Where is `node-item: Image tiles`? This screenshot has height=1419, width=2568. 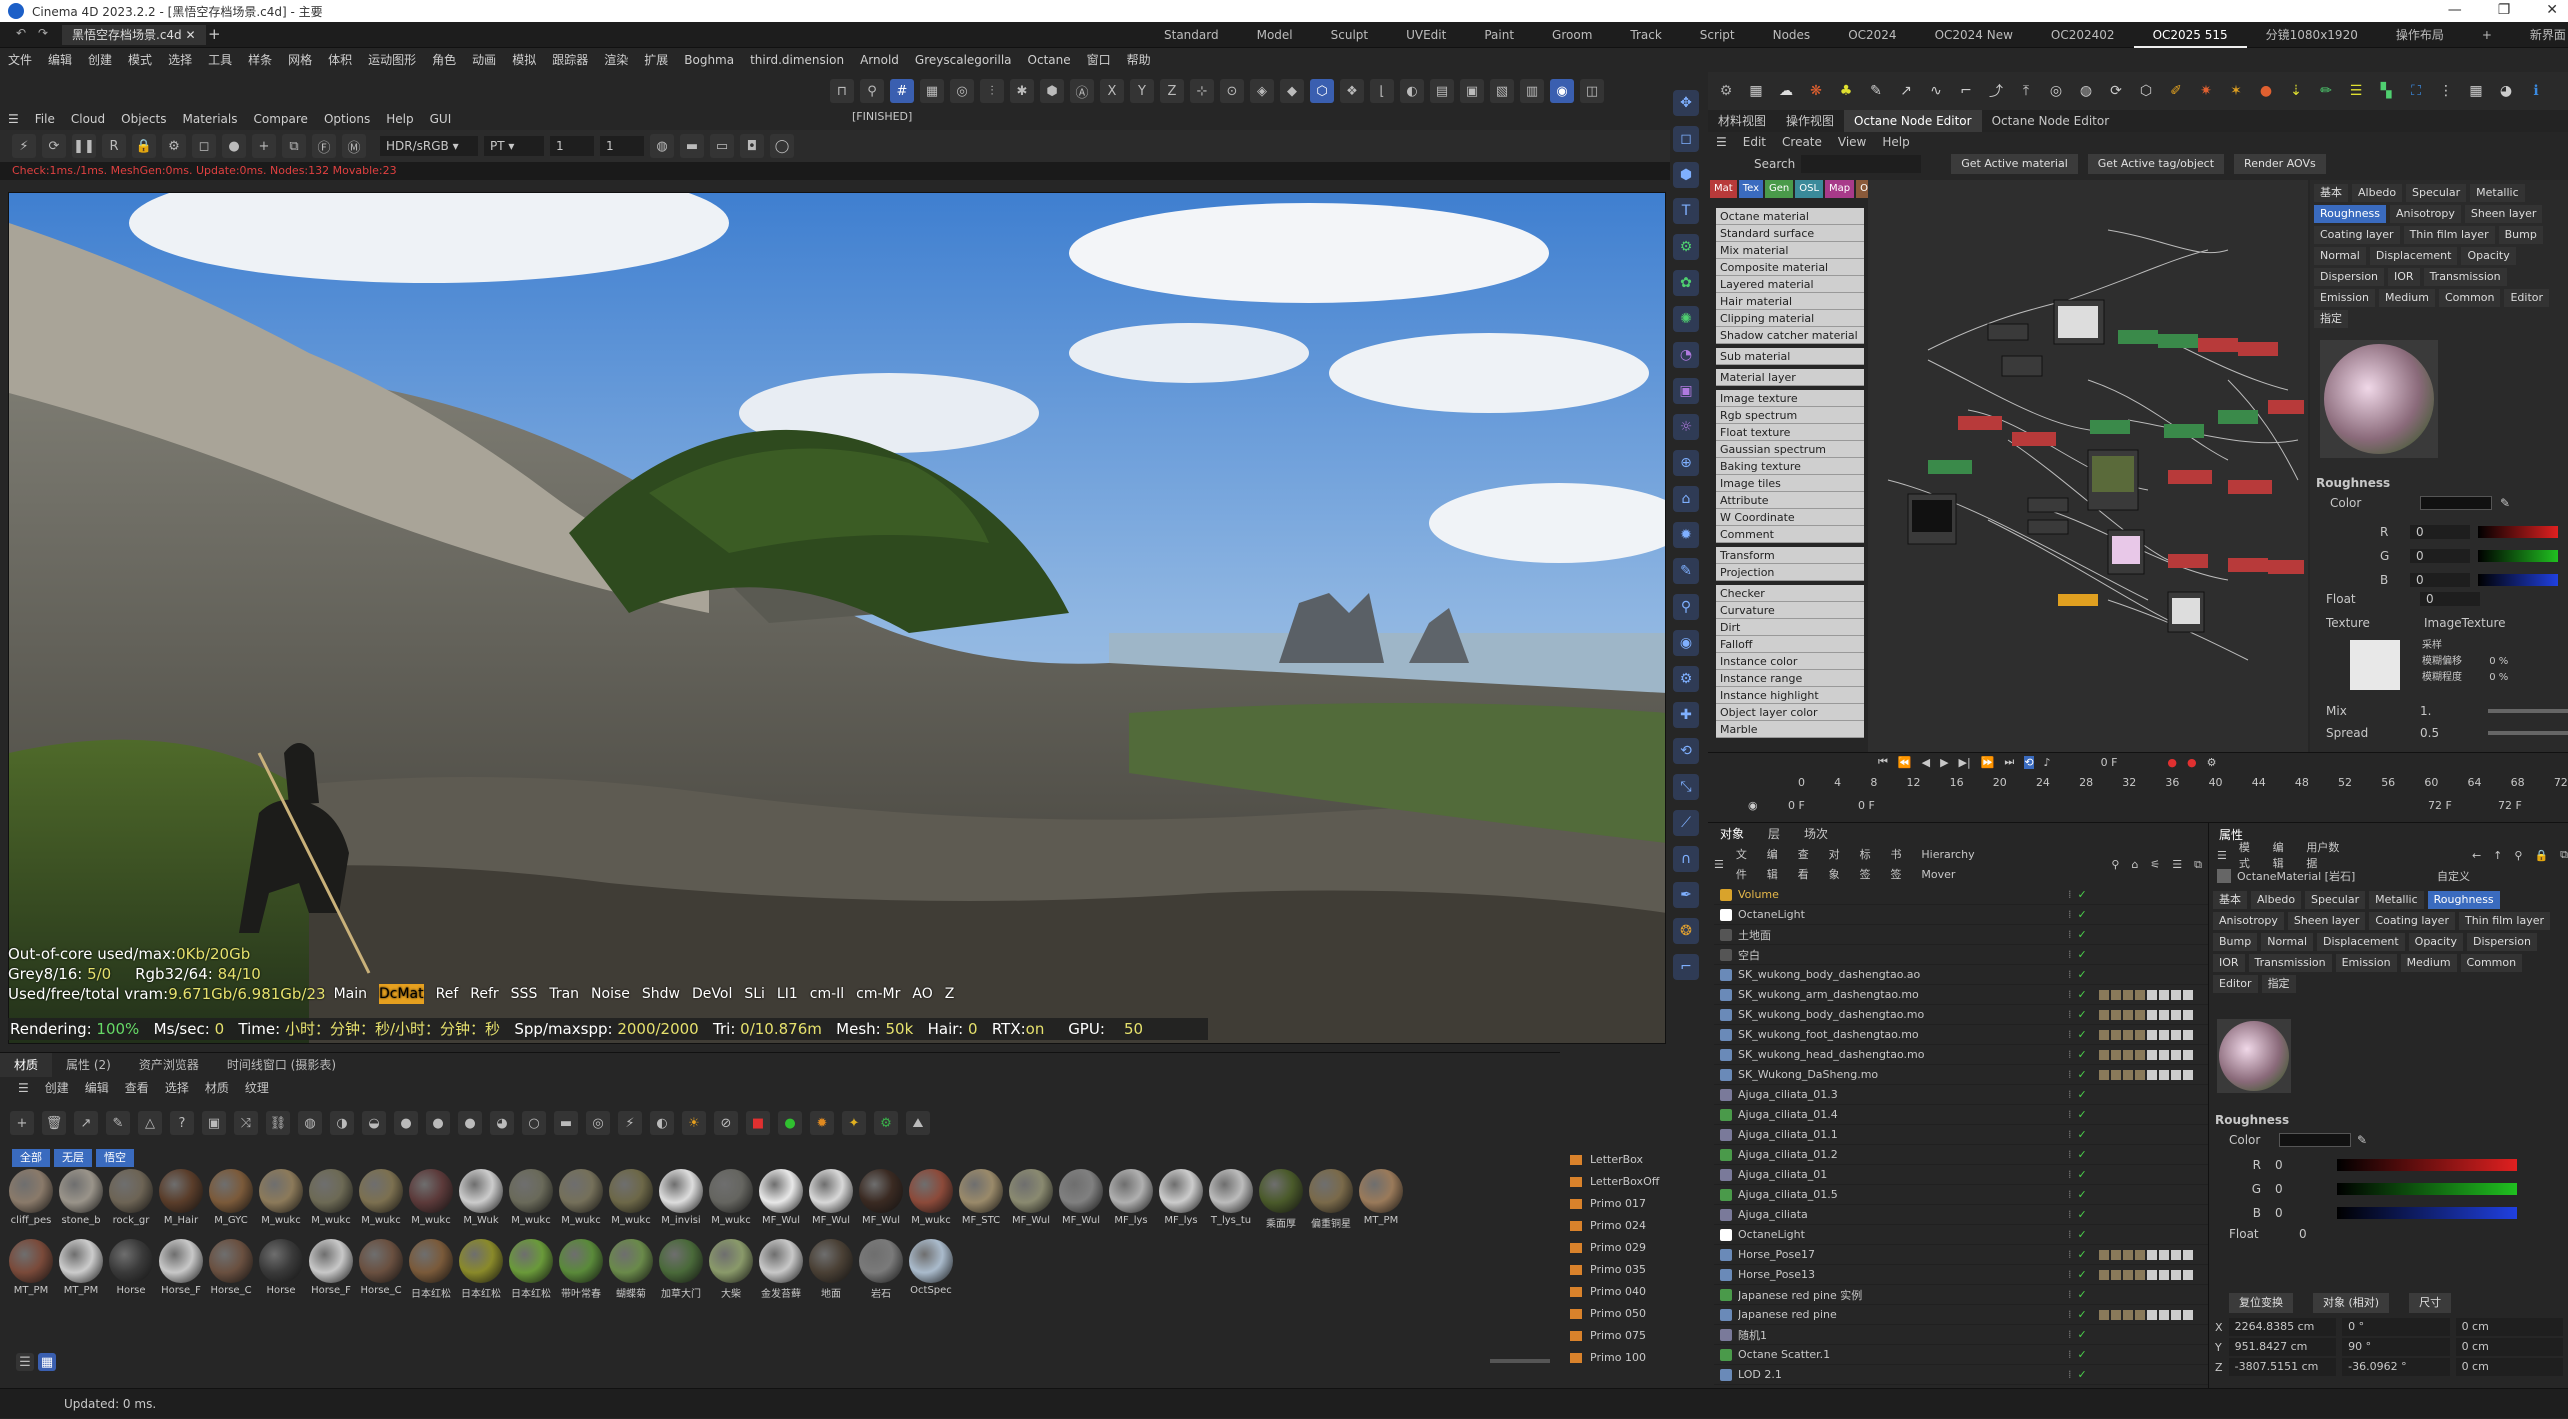
node-item: Image tiles is located at coordinates (1790, 483).